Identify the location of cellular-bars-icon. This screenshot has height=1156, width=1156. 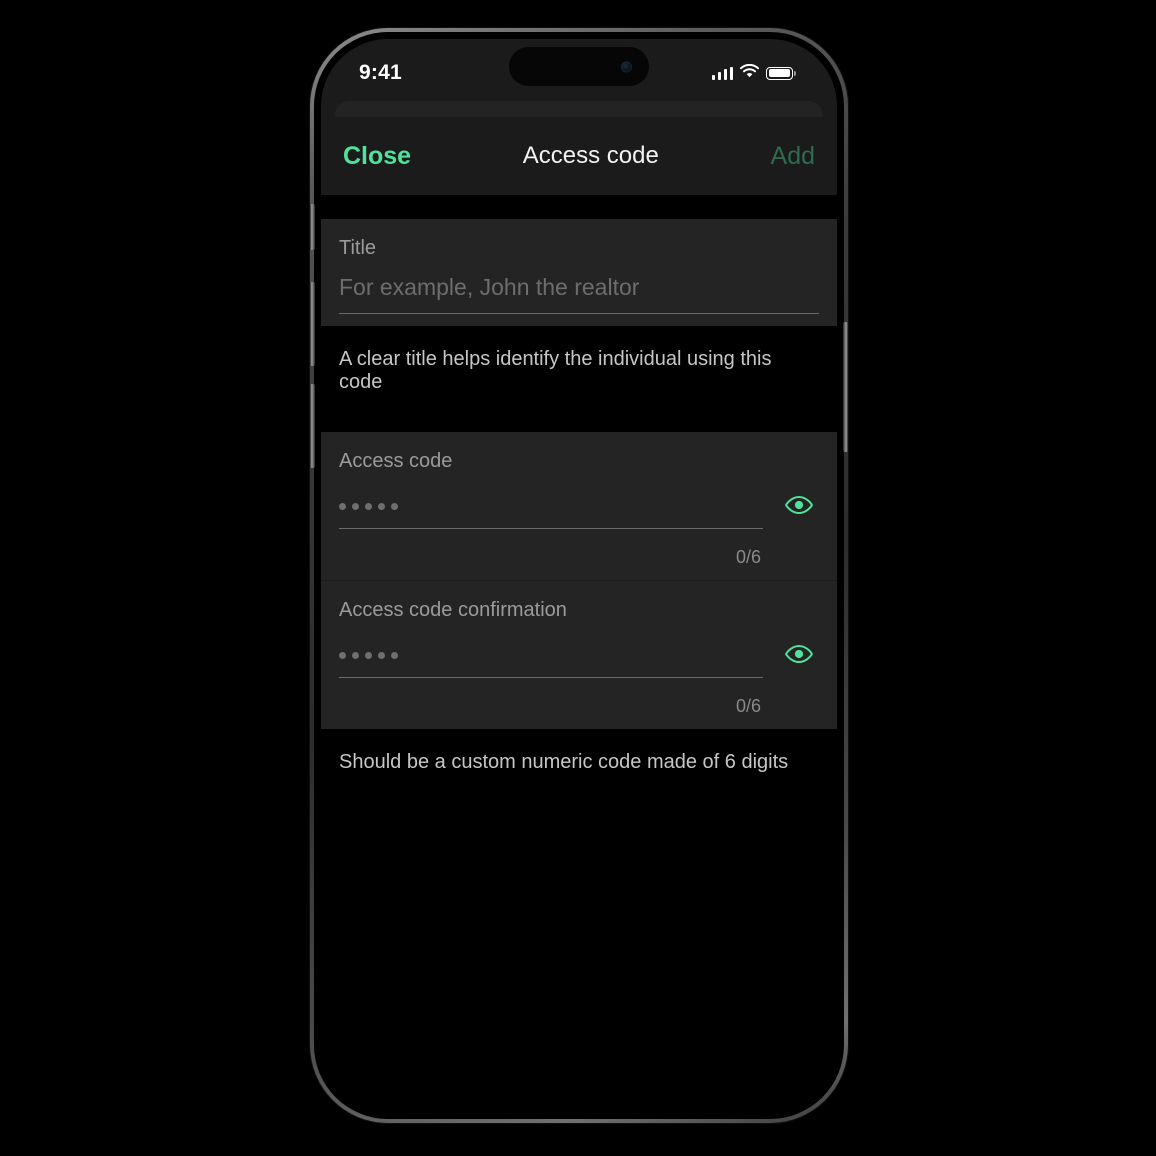
(722, 73).